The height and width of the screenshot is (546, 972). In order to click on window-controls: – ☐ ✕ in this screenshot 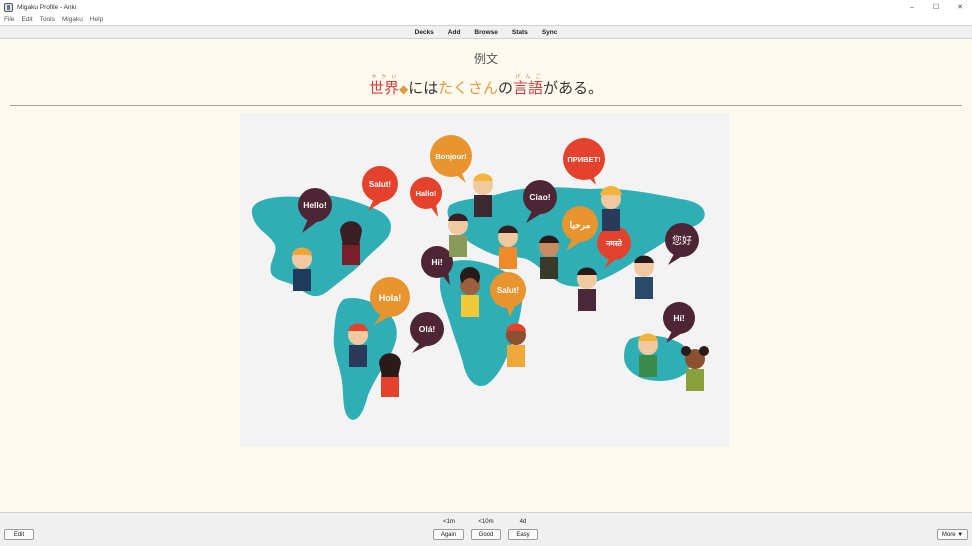, I will do `click(936, 7)`.